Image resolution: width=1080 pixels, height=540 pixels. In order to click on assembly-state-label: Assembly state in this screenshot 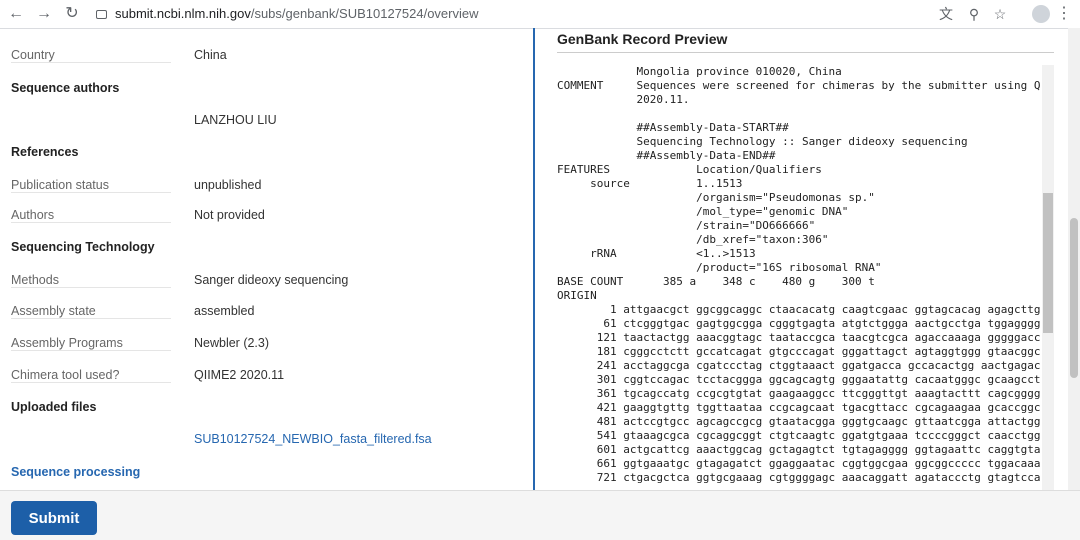, I will do `click(53, 311)`.